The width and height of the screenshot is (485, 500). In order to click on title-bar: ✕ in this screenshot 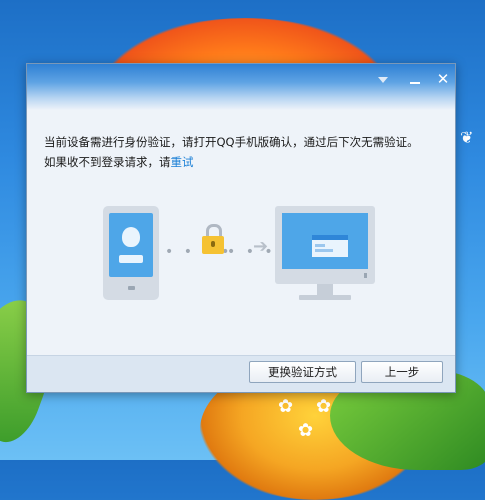, I will do `click(241, 87)`.